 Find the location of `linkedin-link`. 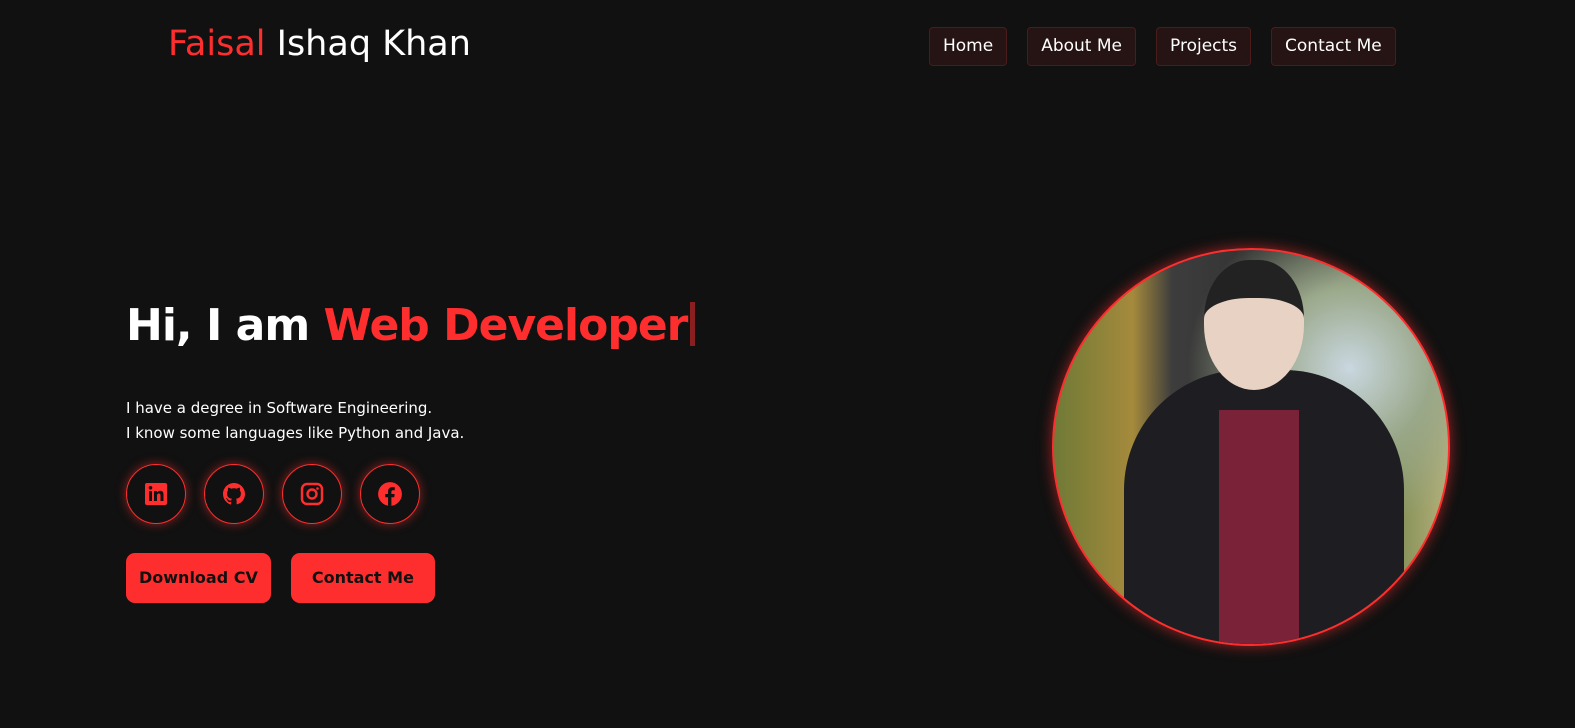

linkedin-link is located at coordinates (156, 494).